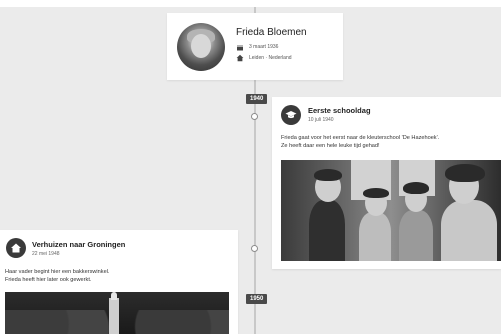  Describe the element at coordinates (257, 299) in the screenshot. I see `year-marker-1950: 1950` at that location.